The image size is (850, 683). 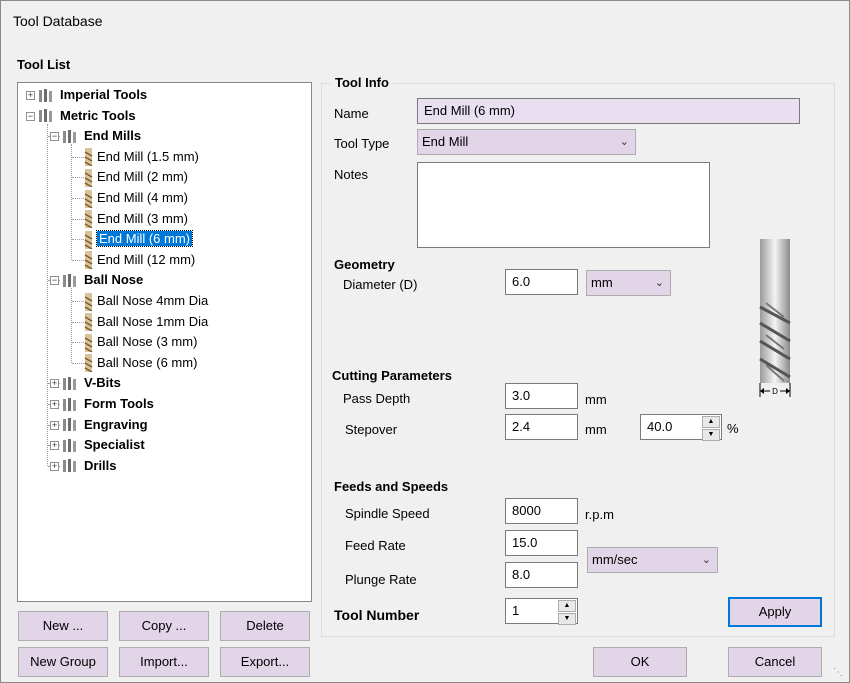 I want to click on tool-number-stepper: 1 ▲ ▼, so click(x=541, y=611).